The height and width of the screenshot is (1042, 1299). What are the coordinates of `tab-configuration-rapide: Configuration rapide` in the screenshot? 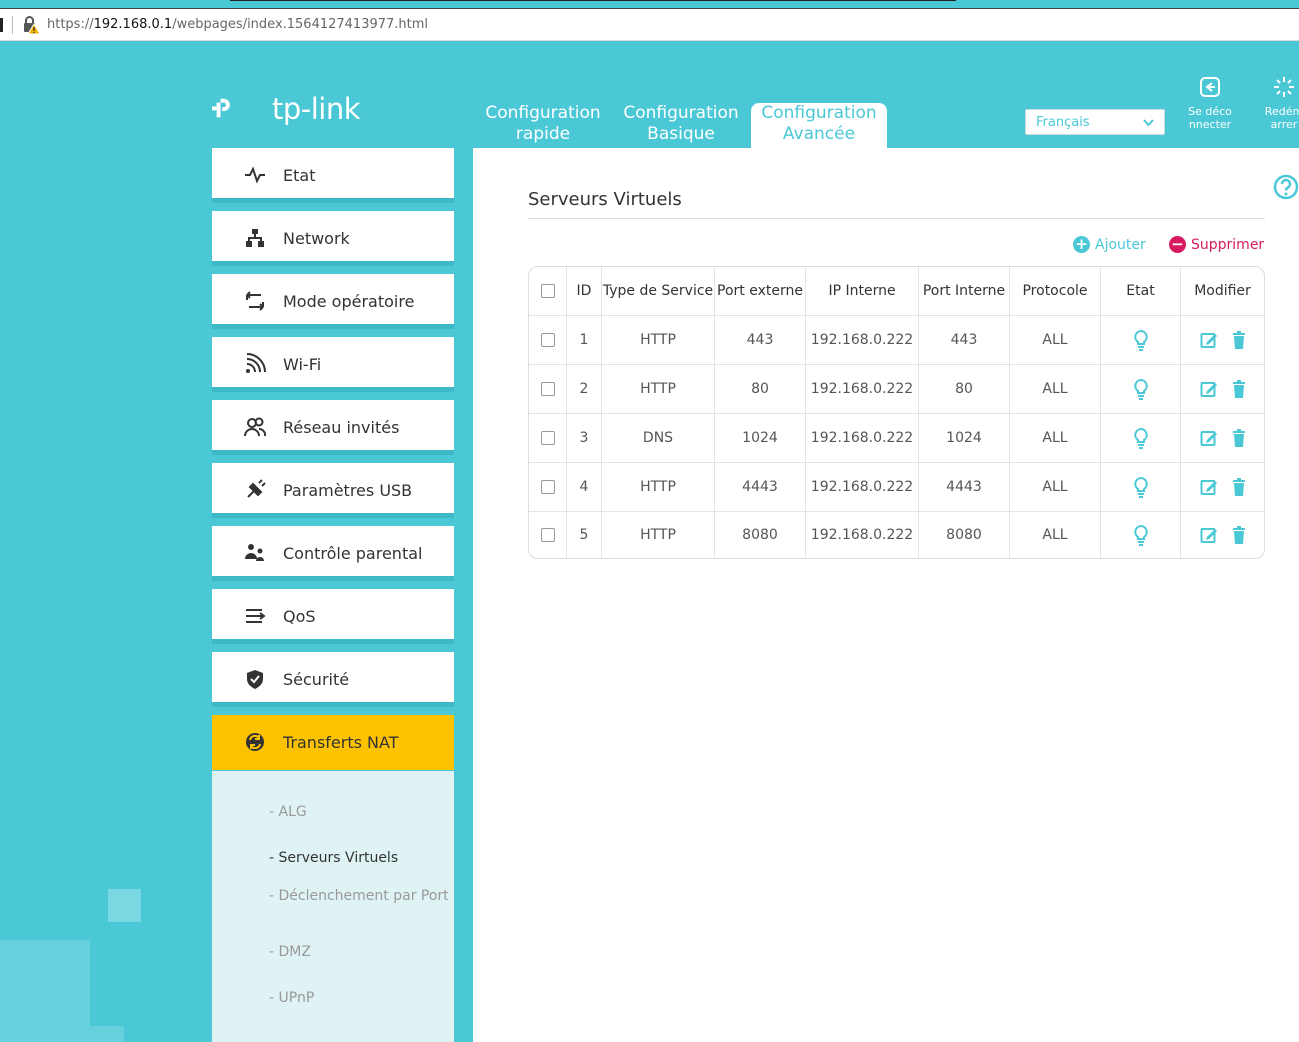 It's located at (543, 125).